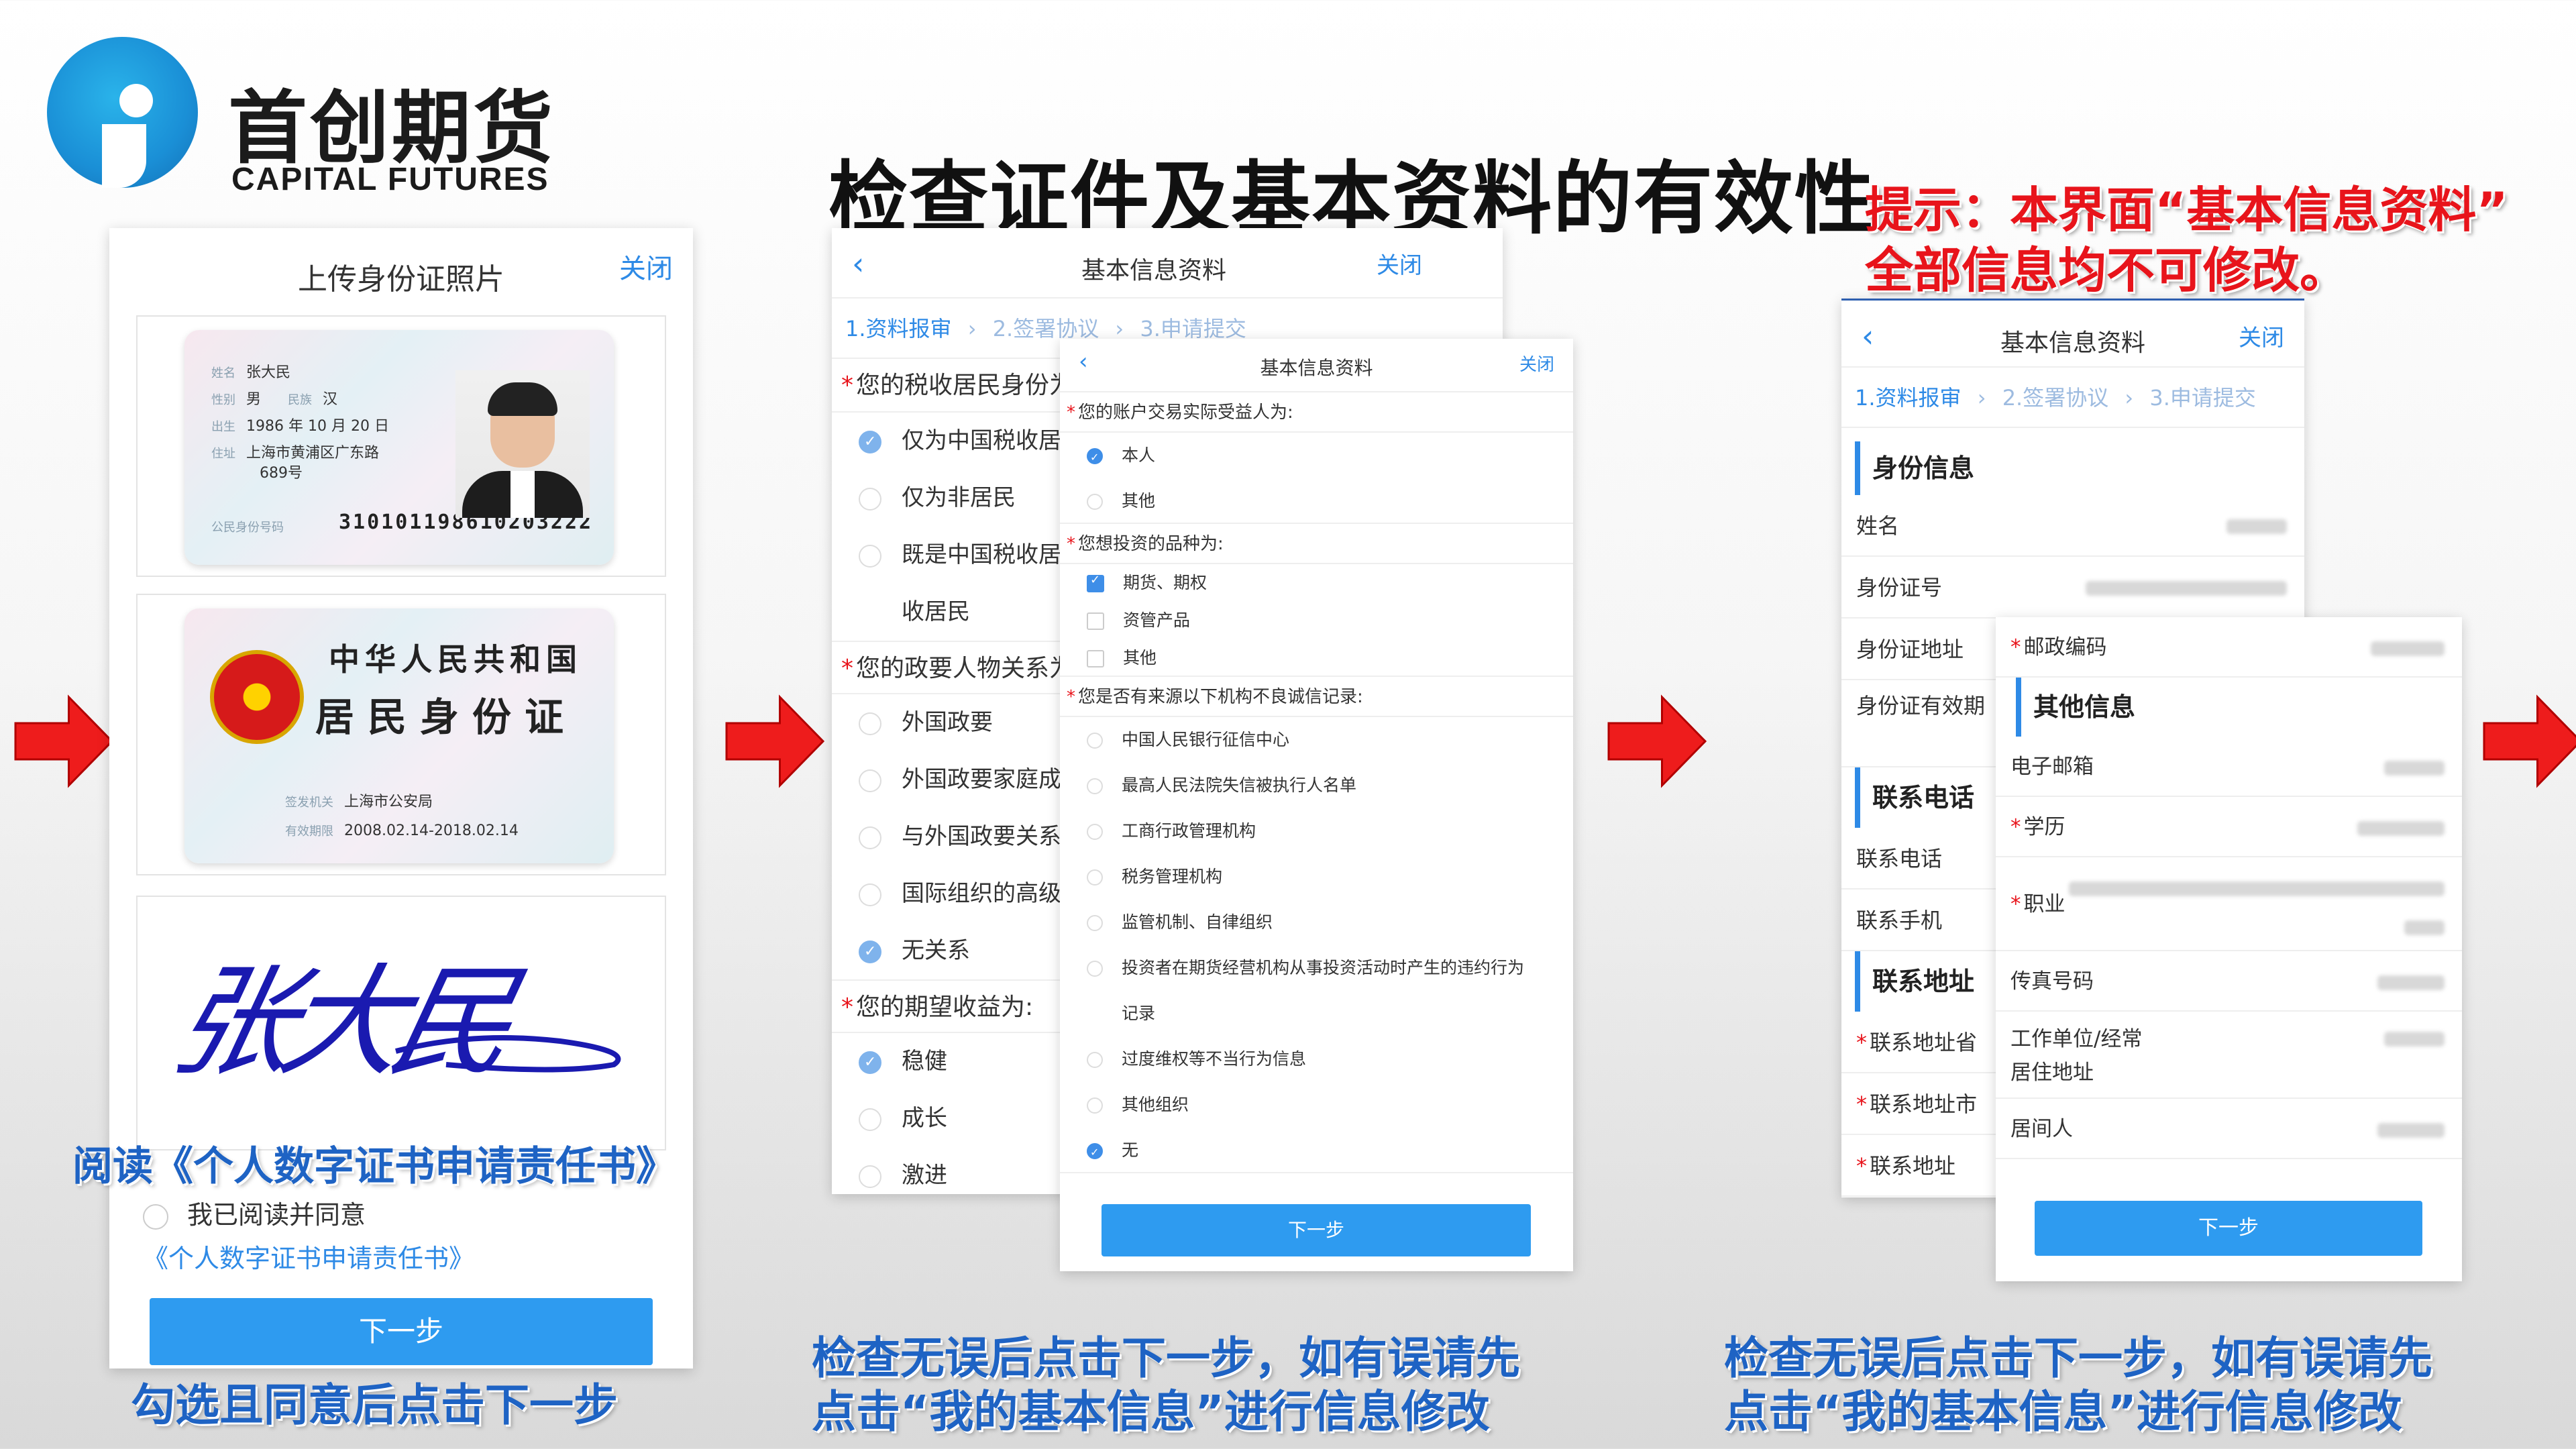  What do you see at coordinates (330, 399) in the screenshot?
I see `id-ethnic: 汉` at bounding box center [330, 399].